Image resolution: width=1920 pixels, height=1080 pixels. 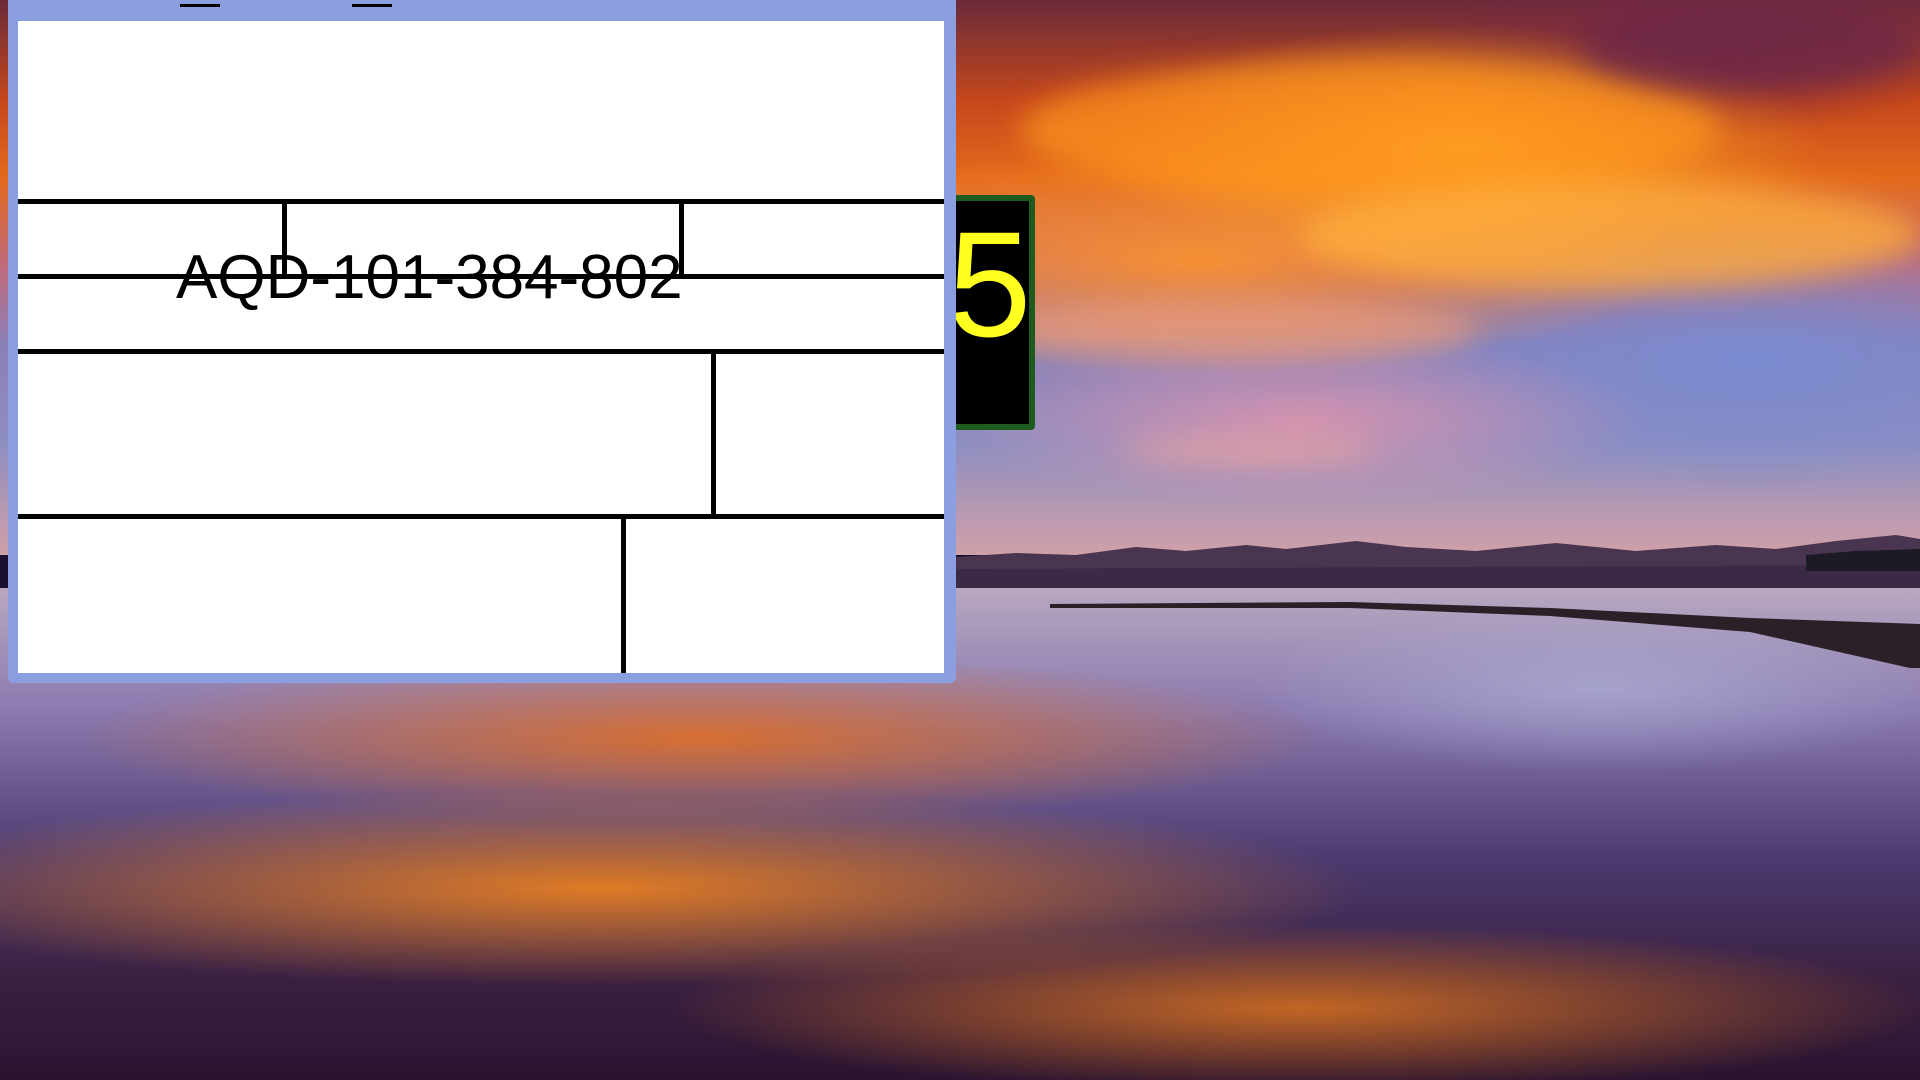 What do you see at coordinates (990, 284) in the screenshot?
I see `digit-display-value: 5` at bounding box center [990, 284].